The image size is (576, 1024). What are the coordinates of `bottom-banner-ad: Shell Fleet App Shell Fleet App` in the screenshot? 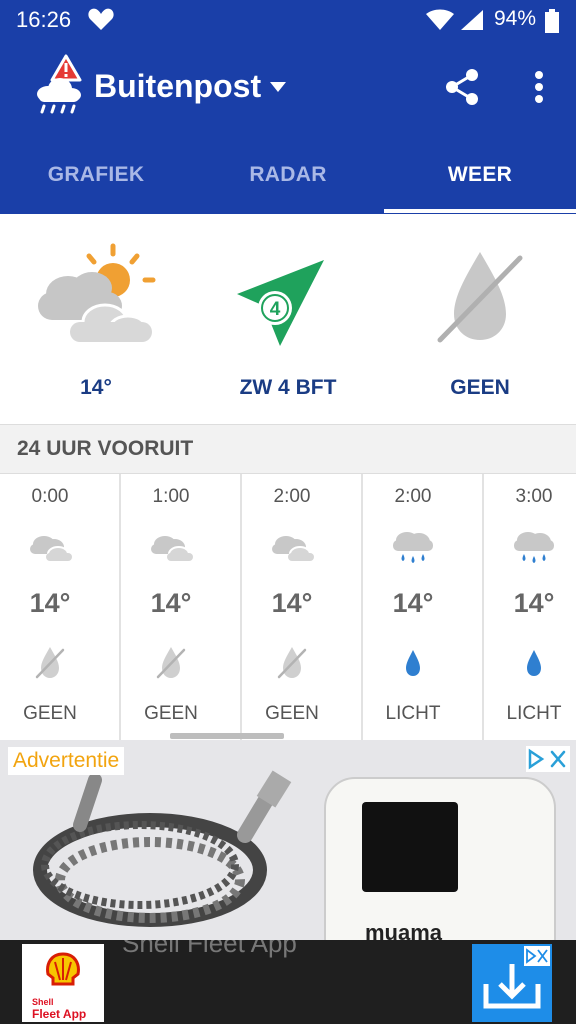 It's located at (288, 982).